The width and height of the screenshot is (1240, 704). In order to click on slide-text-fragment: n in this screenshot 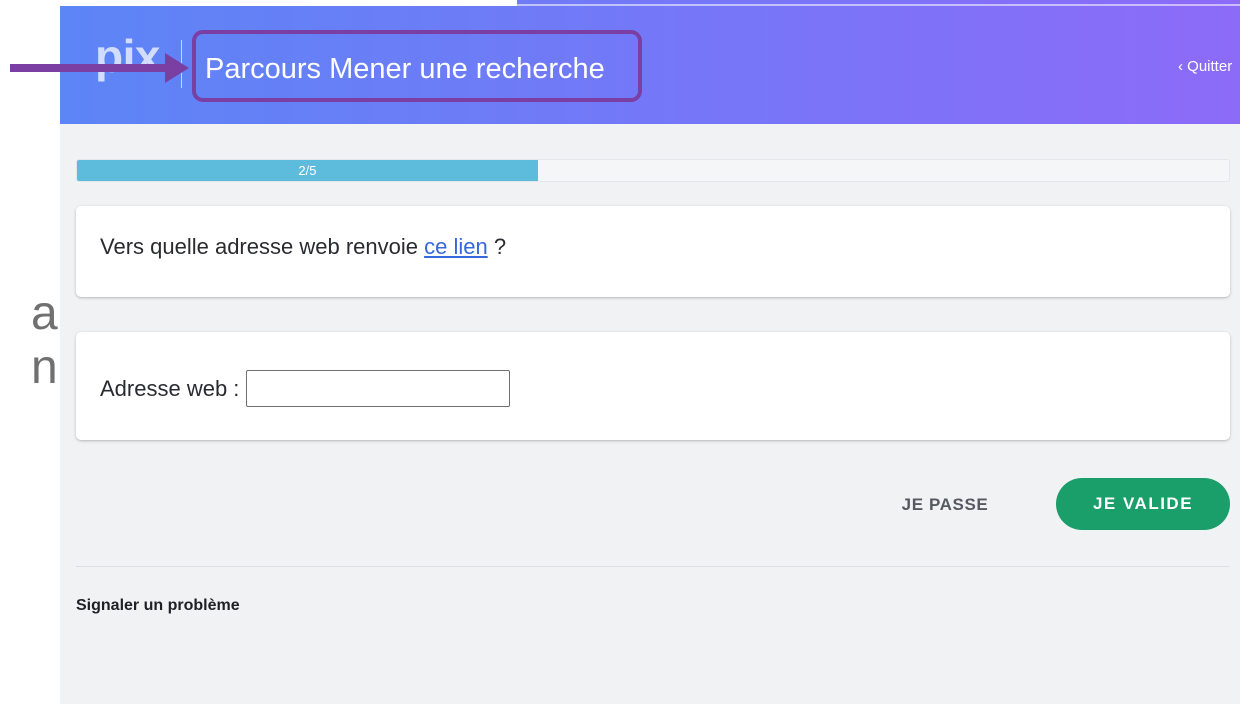, I will do `click(44, 367)`.